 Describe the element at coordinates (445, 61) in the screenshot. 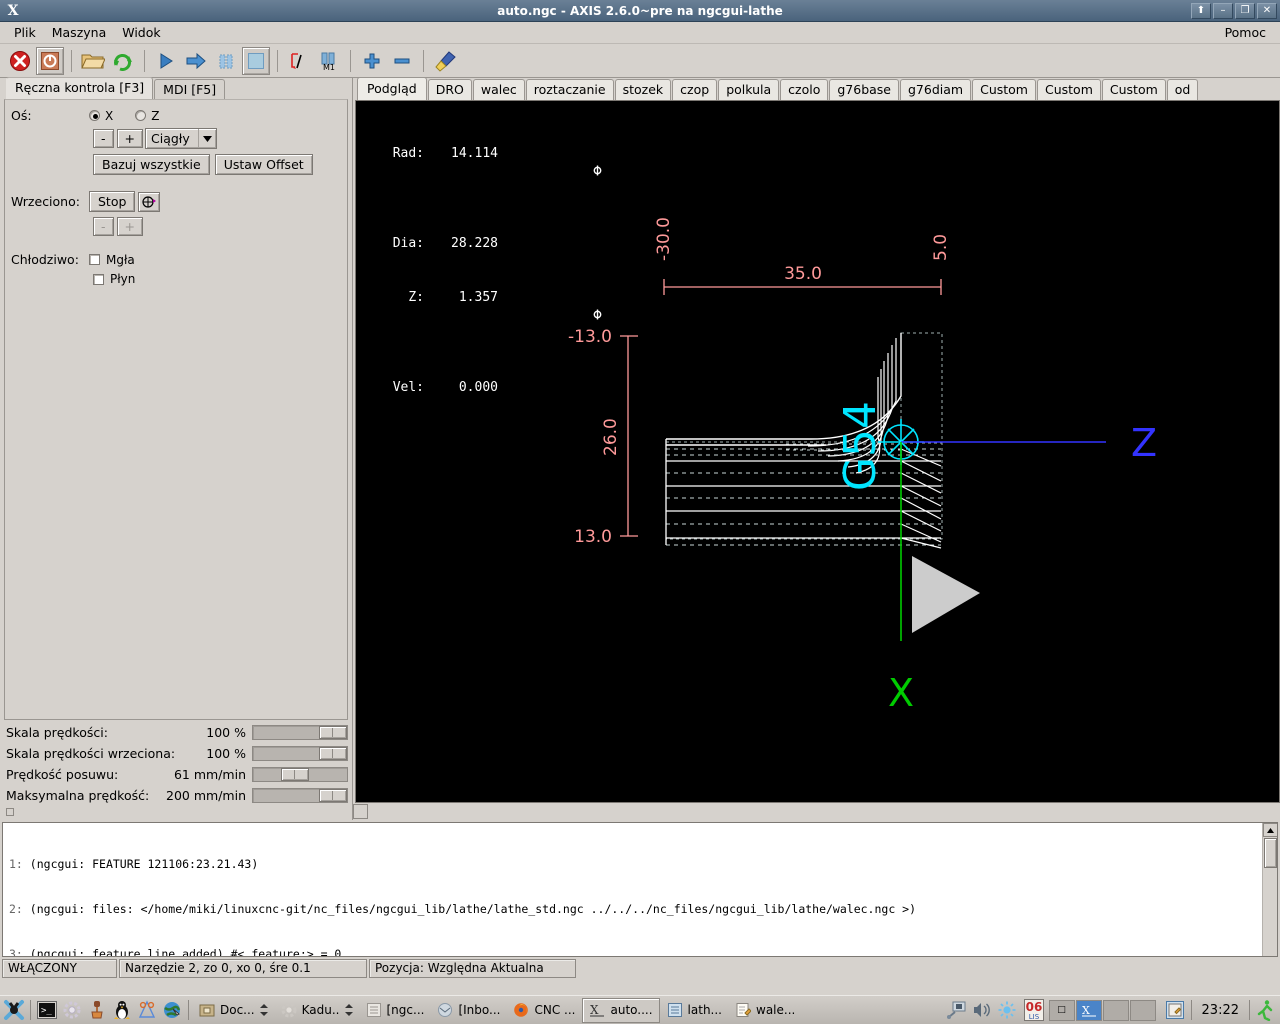

I see `clear-plot-button` at that location.